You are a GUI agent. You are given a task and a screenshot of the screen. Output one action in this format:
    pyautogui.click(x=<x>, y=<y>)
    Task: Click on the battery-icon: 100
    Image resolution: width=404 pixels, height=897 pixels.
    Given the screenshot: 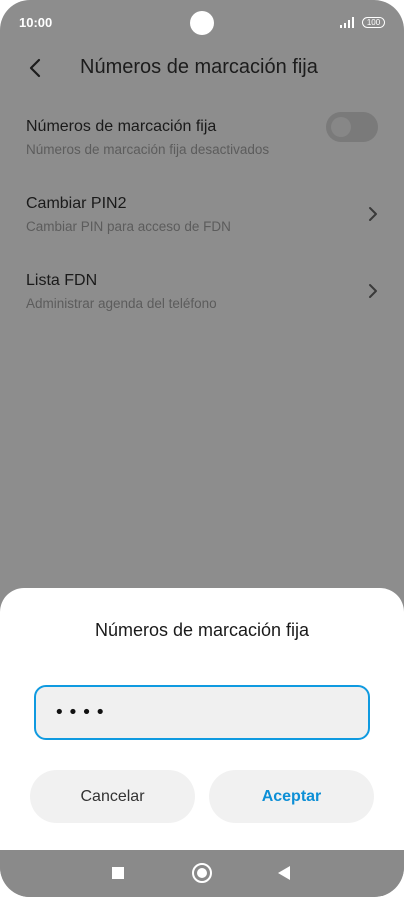 What is the action you would take?
    pyautogui.click(x=373, y=22)
    